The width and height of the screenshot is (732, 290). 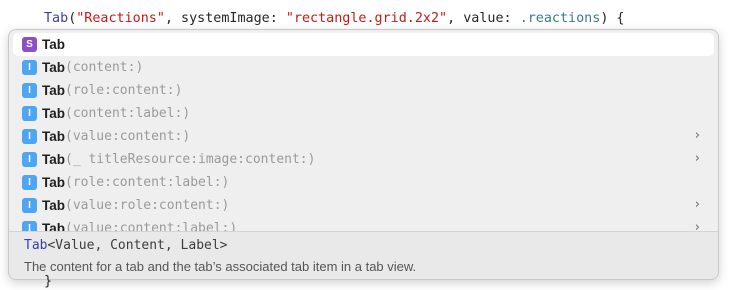 What do you see at coordinates (363, 224) in the screenshot?
I see `completion-item: I Tab (value:content:label:) ›` at bounding box center [363, 224].